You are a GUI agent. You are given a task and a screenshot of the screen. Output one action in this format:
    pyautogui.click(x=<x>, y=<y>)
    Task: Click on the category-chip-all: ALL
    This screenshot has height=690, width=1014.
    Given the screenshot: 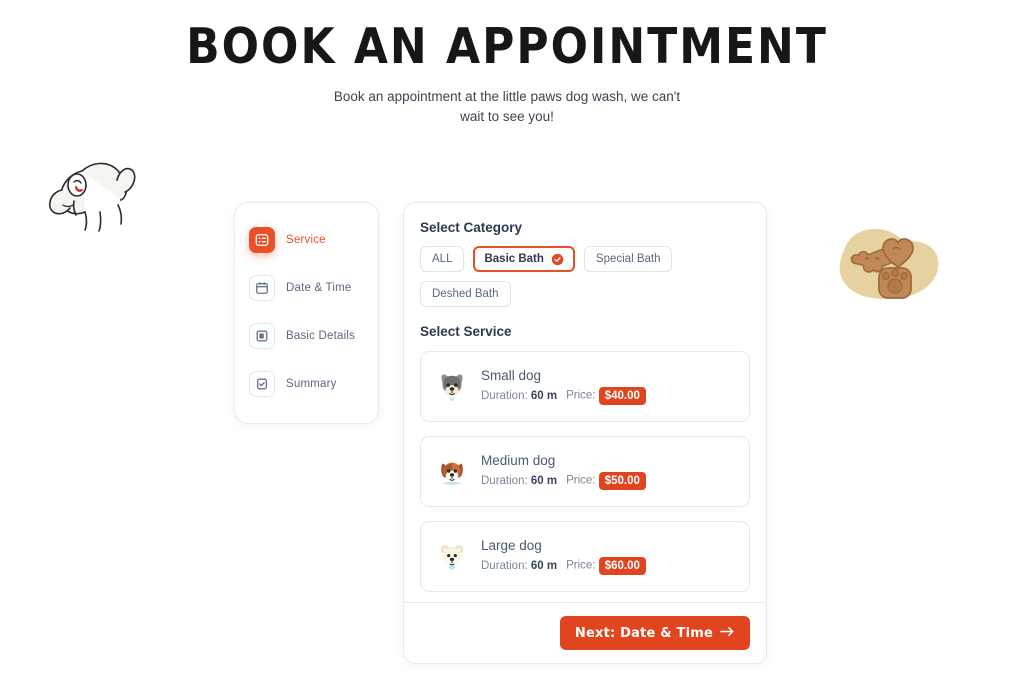 What is the action you would take?
    pyautogui.click(x=442, y=259)
    